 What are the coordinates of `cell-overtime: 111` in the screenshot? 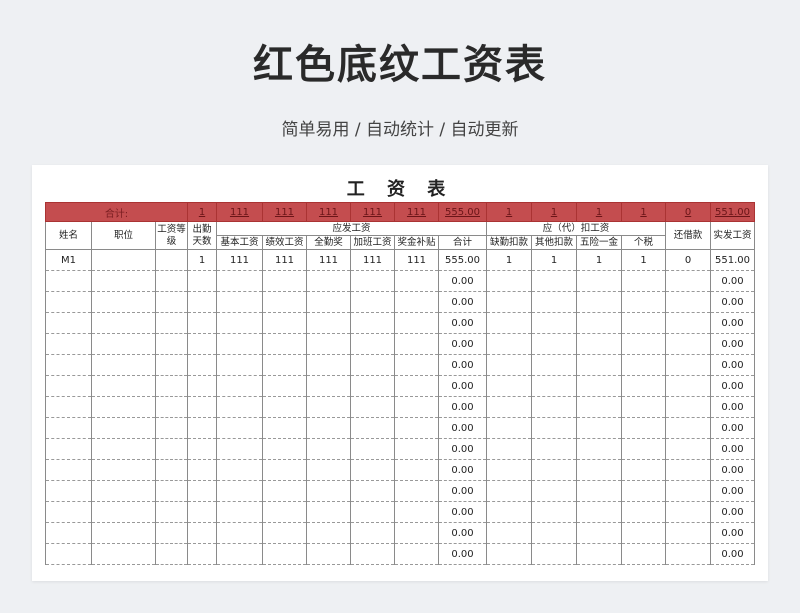 It's located at (372, 260).